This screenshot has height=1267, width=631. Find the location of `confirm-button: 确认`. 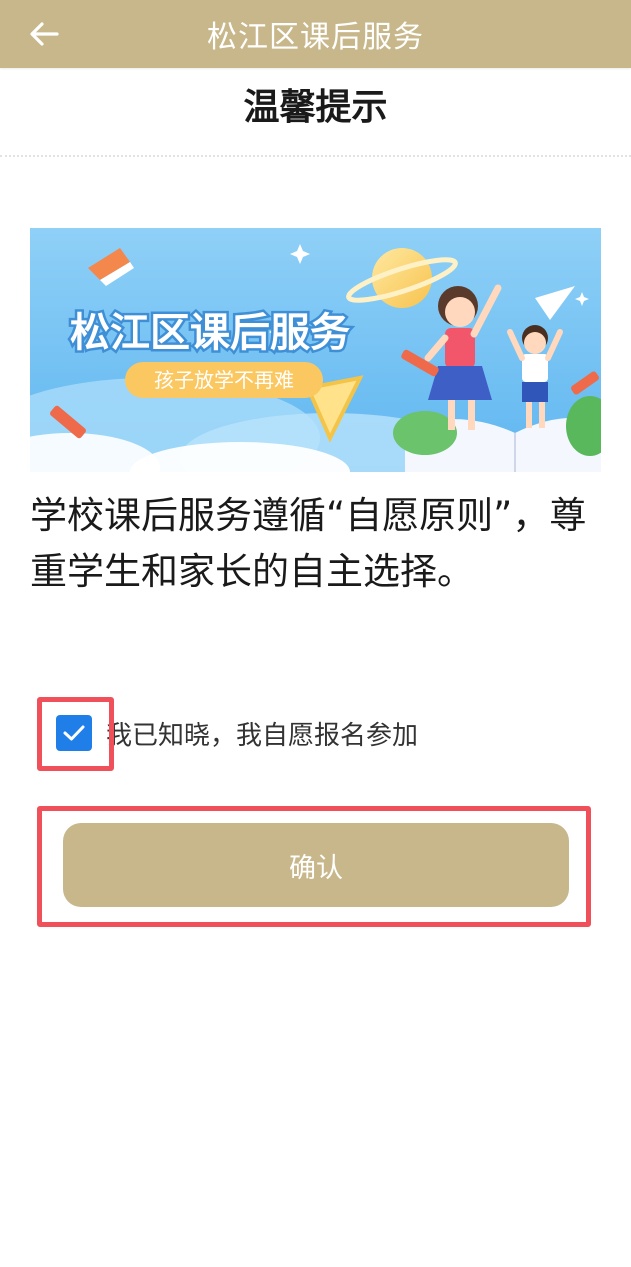

confirm-button: 确认 is located at coordinates (316, 865).